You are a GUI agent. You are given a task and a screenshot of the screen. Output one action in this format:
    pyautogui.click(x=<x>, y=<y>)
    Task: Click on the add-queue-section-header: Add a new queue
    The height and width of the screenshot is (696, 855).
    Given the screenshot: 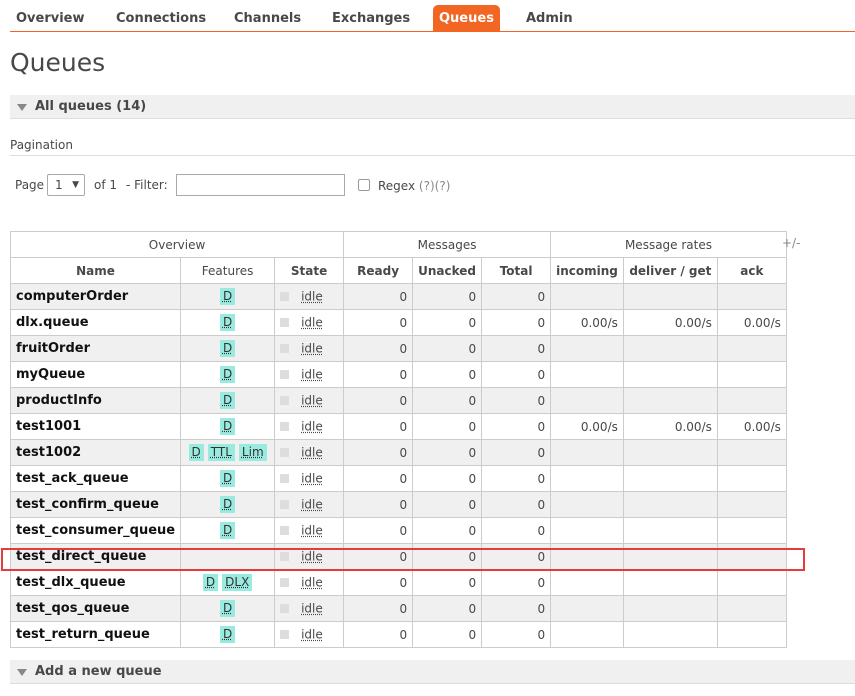 What is the action you would take?
    pyautogui.click(x=432, y=672)
    